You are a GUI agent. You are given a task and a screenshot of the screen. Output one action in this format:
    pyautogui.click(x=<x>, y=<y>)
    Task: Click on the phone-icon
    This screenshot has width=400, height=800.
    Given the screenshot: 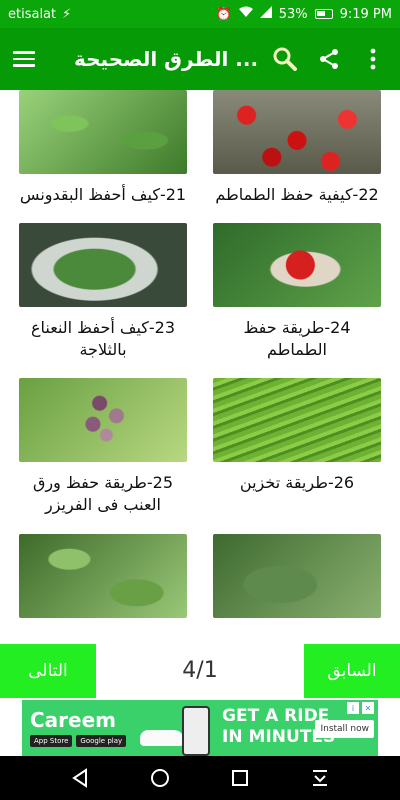 What is the action you would take?
    pyautogui.click(x=196, y=731)
    